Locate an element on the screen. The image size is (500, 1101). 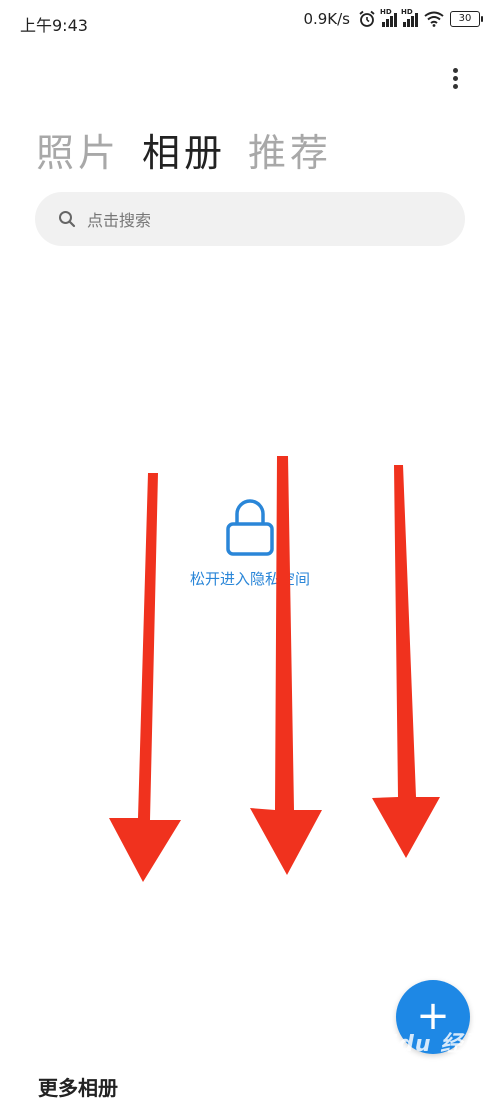
more-options-icon is located at coordinates (455, 82).